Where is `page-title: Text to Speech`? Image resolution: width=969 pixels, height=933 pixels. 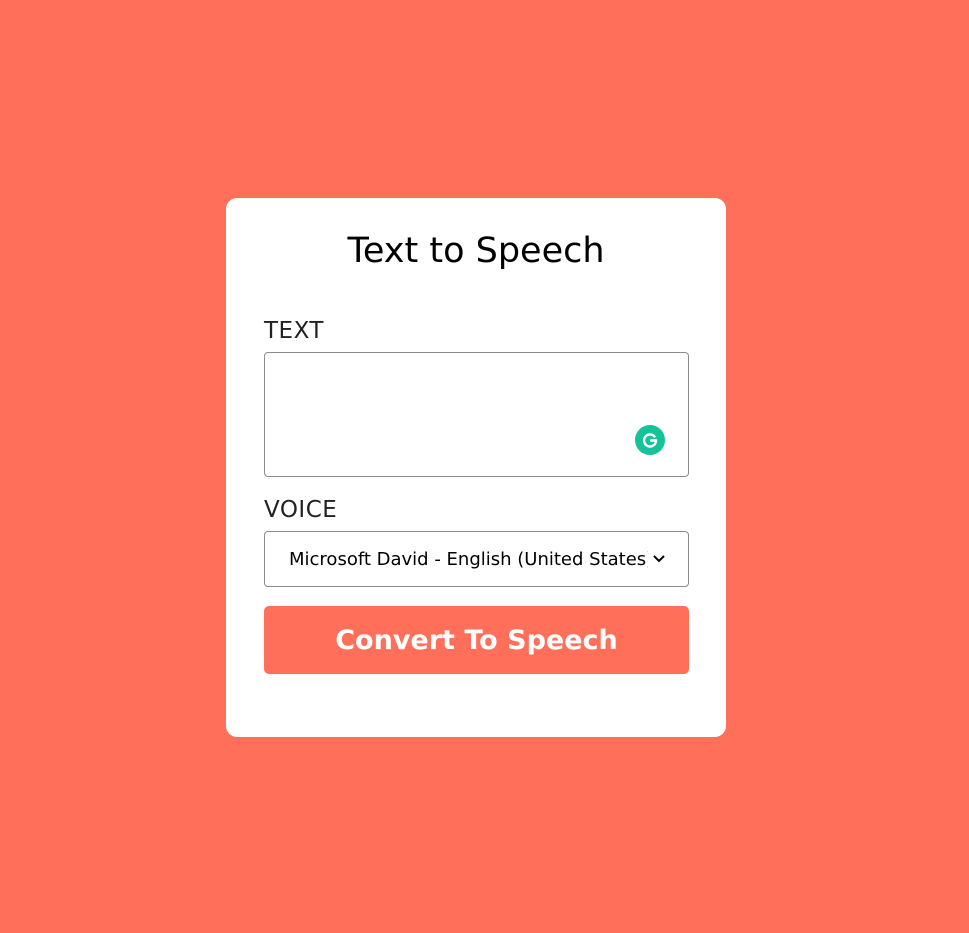
page-title: Text to Speech is located at coordinates (476, 251).